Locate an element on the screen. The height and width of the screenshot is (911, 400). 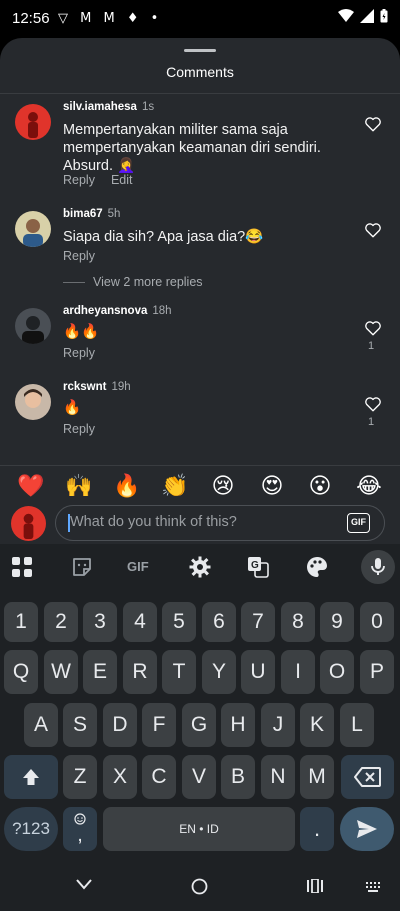
key-v: V is located at coordinates (199, 777).